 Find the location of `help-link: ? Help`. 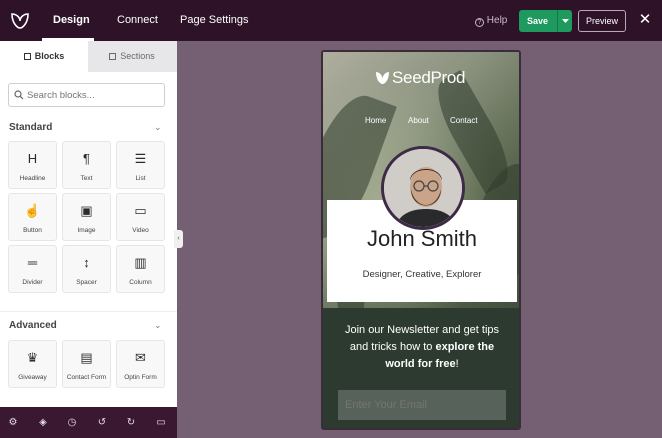

help-link: ? Help is located at coordinates (491, 20).